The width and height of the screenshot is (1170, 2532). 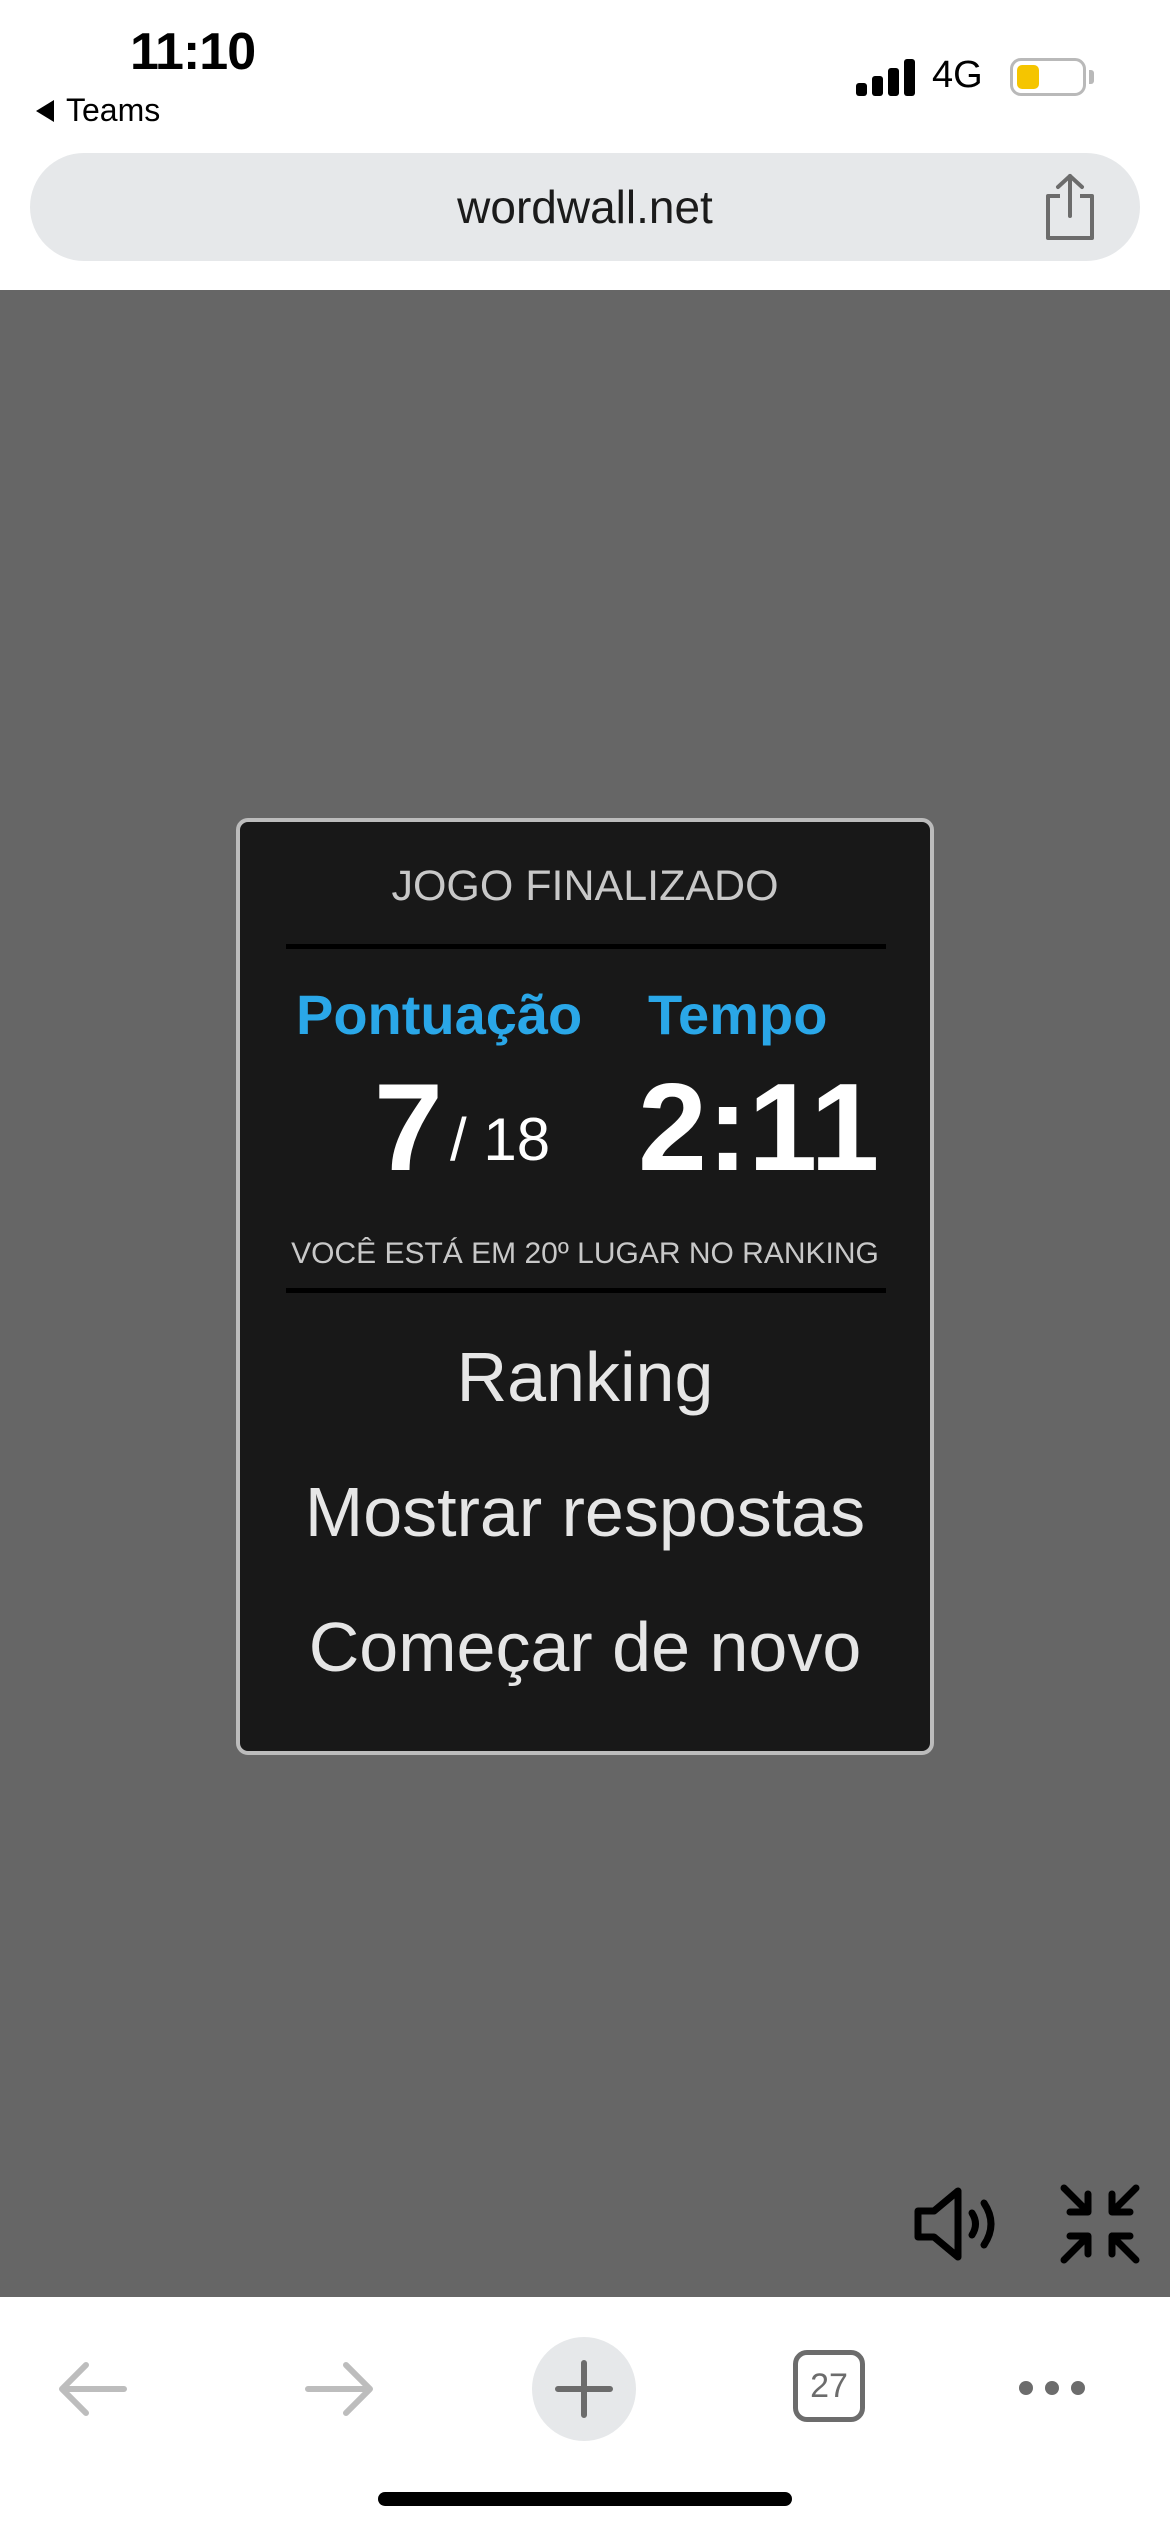 What do you see at coordinates (585, 1512) in the screenshot?
I see `show-answers-button: Mostrar respostas` at bounding box center [585, 1512].